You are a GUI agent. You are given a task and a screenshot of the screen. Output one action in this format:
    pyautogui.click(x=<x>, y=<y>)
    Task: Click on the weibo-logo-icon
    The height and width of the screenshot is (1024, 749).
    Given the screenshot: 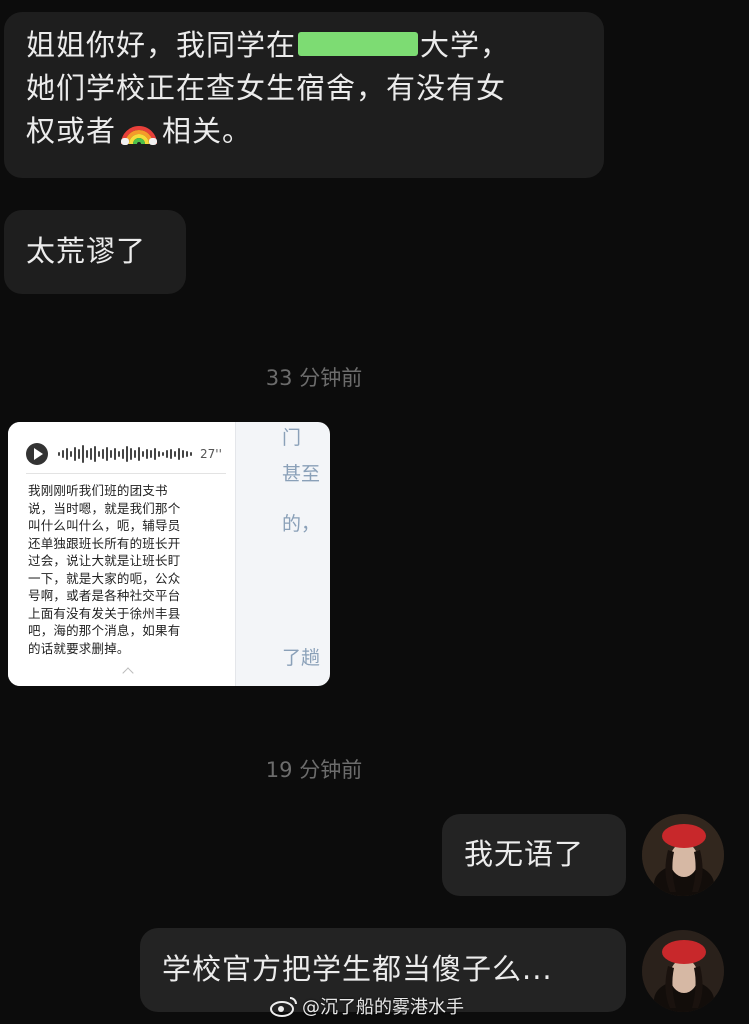 What is the action you would take?
    pyautogui.click(x=283, y=1007)
    